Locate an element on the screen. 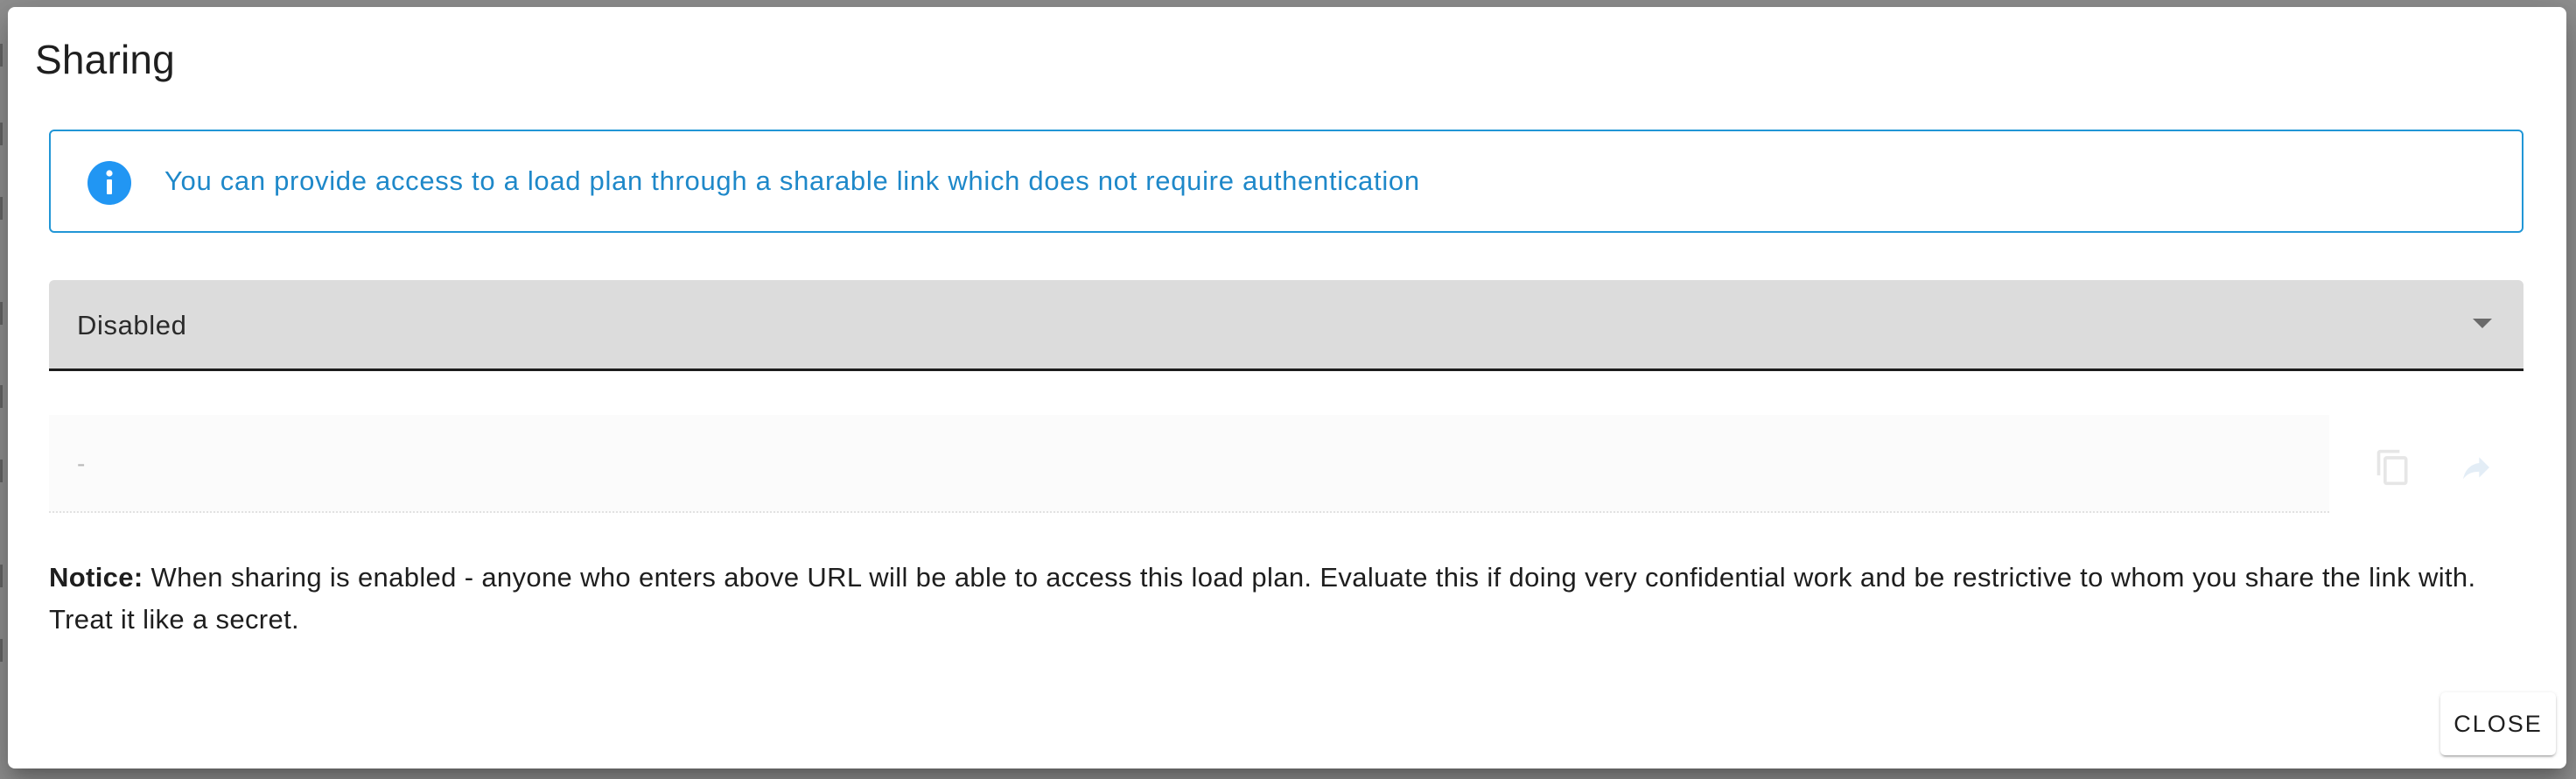 This screenshot has height=779, width=2576. share-url-field: - is located at coordinates (1189, 464).